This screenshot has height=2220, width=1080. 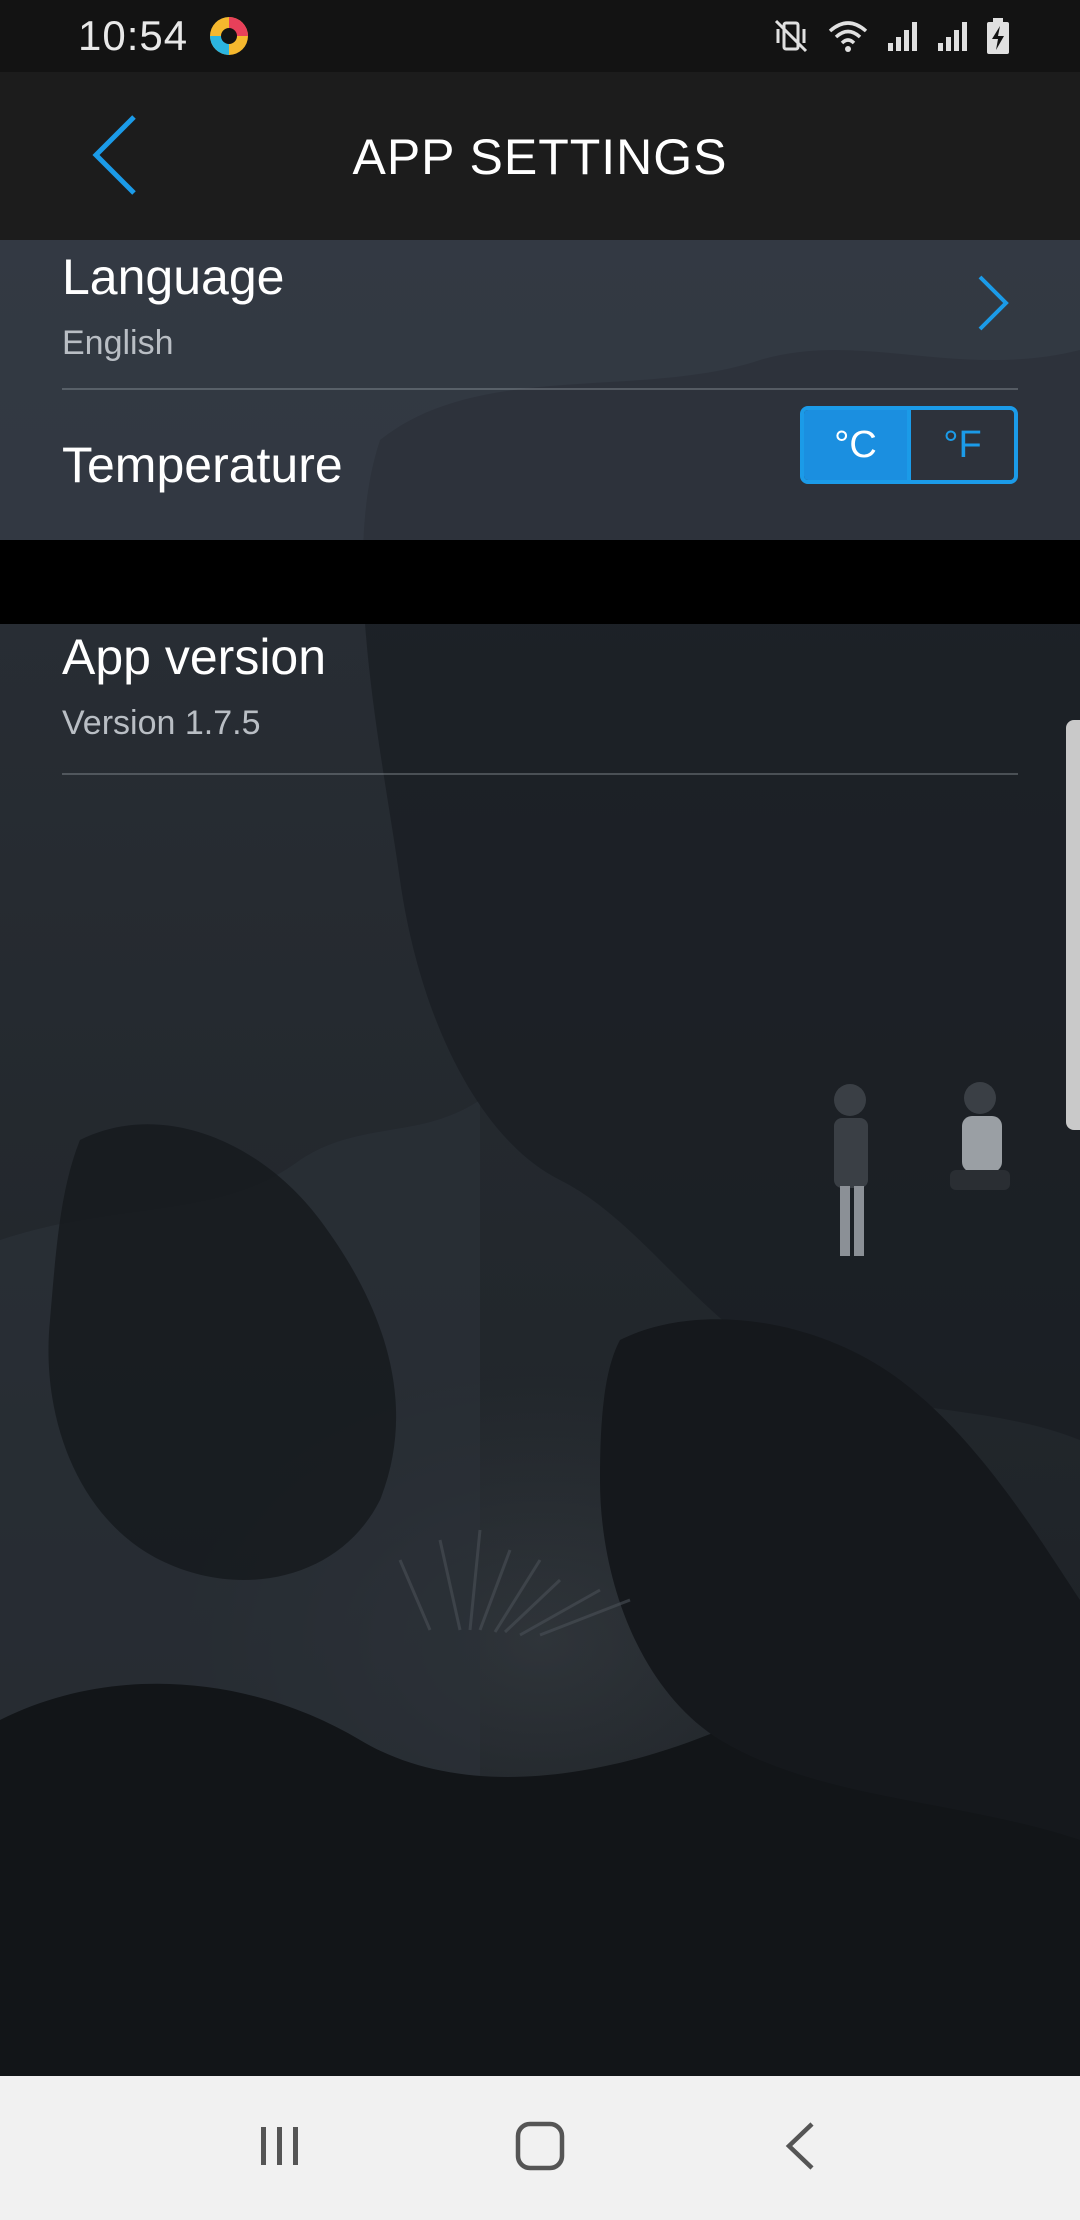 I want to click on back-nav-button, so click(x=800, y=2148).